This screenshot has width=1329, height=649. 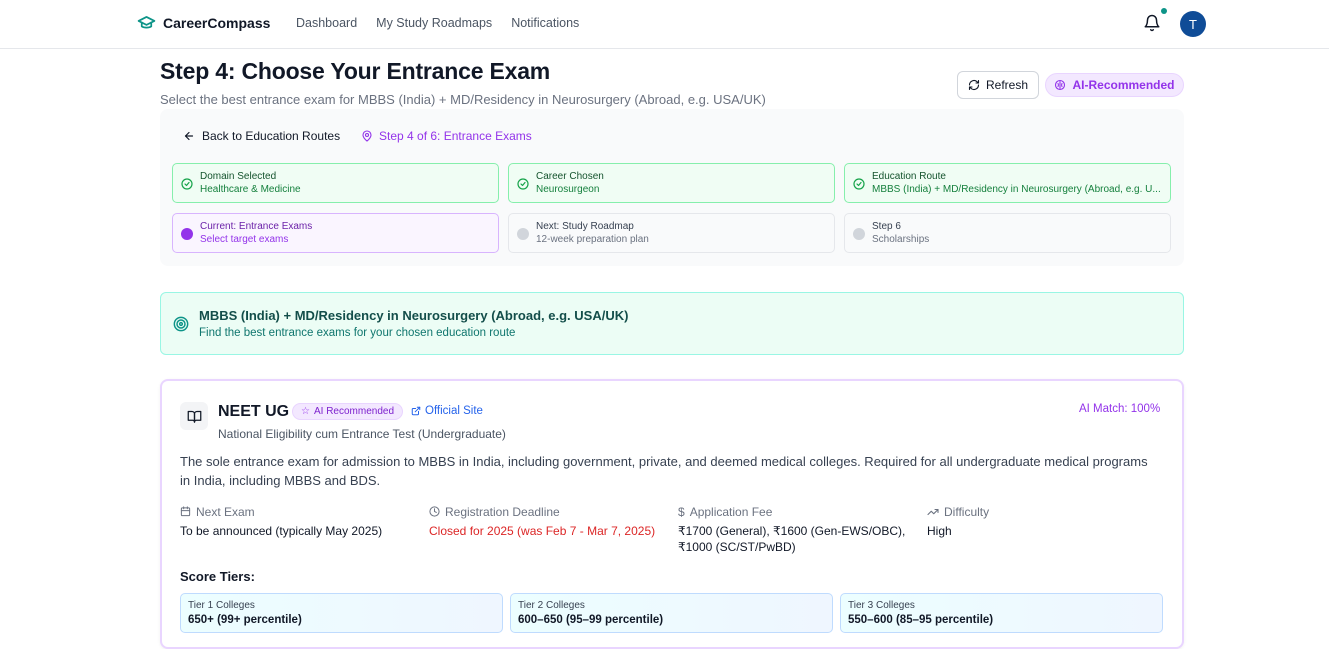 I want to click on brain-icon, so click(x=1060, y=85).